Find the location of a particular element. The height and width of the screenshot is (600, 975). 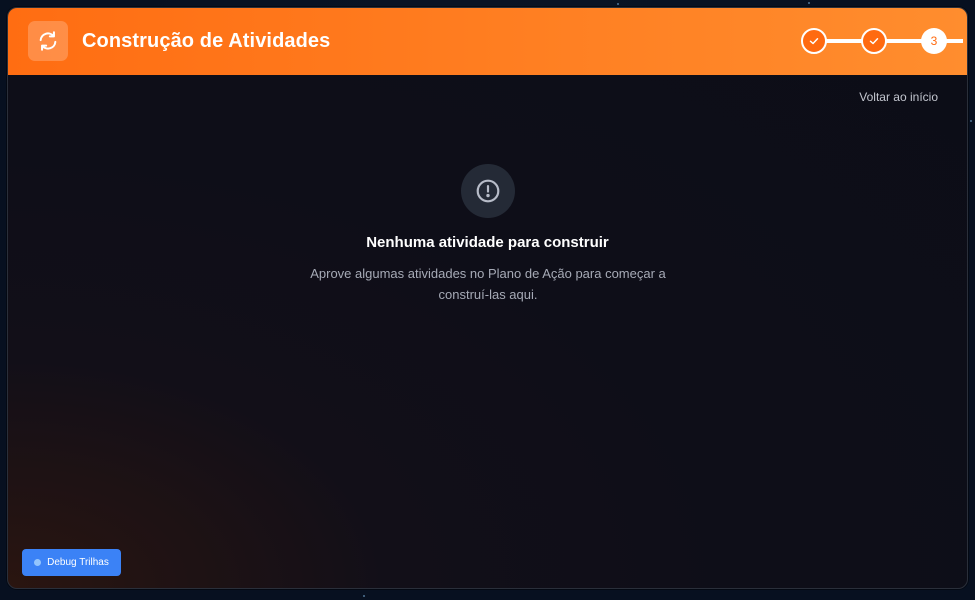

empty-state-title: Nenhuma atividade para construir is located at coordinates (487, 242).